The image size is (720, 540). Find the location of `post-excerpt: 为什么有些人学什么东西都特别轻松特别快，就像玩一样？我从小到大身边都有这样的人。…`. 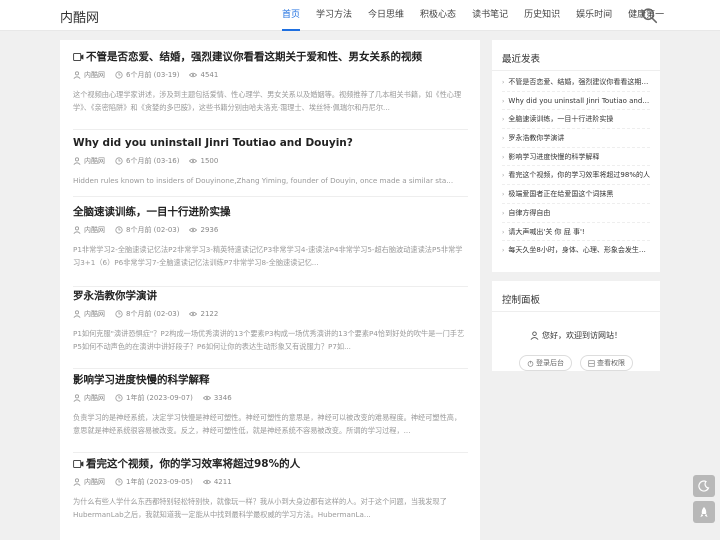

post-excerpt: 为什么有些人学什么东西都特别轻松特别快，就像玩一样？我从小到大身边都有这样的人。… is located at coordinates (260, 508).